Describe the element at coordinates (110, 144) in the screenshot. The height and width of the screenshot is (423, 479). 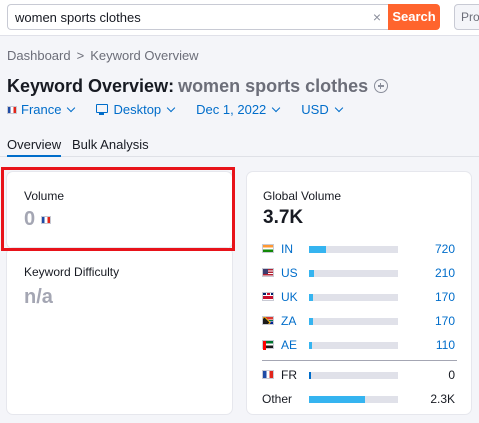
I see `tab-bulk-analysis: Bulk Analysis` at that location.